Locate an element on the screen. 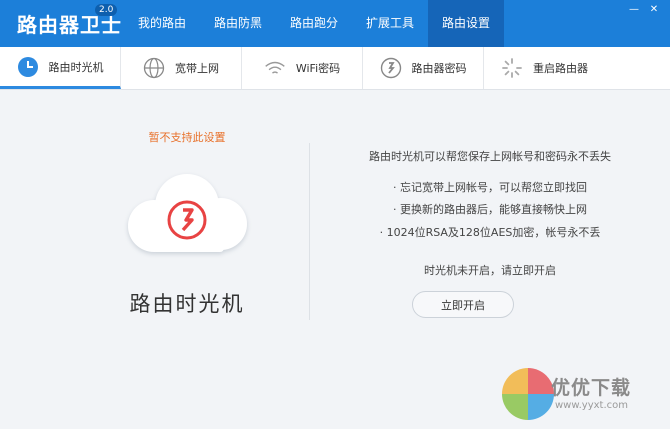 The image size is (670, 429). feature-item: · 更换新的路由器后，能够直接畅快上网 is located at coordinates (490, 209).